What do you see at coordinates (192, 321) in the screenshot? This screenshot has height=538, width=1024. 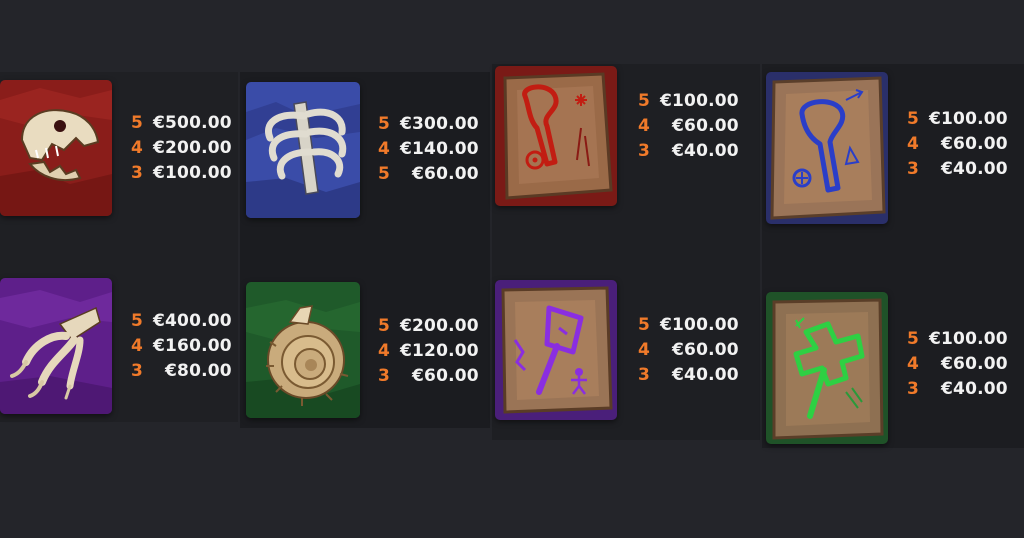 I see `pay-value: €400.00` at bounding box center [192, 321].